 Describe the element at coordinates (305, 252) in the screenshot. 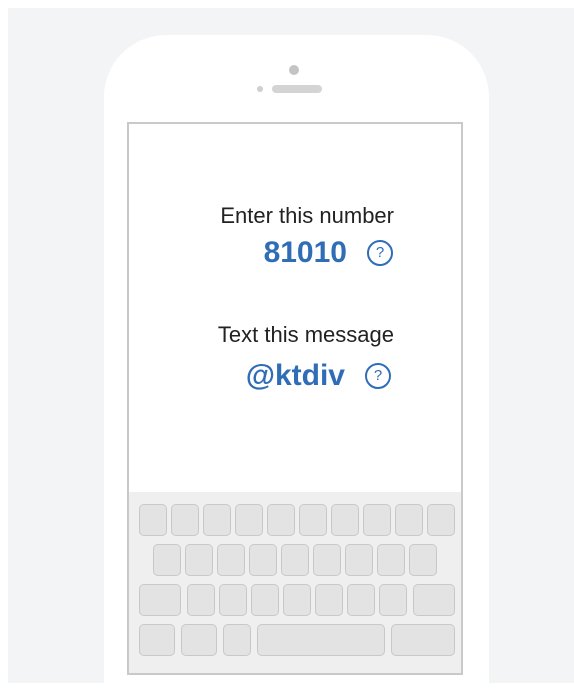

I see `number-value: 81010` at that location.